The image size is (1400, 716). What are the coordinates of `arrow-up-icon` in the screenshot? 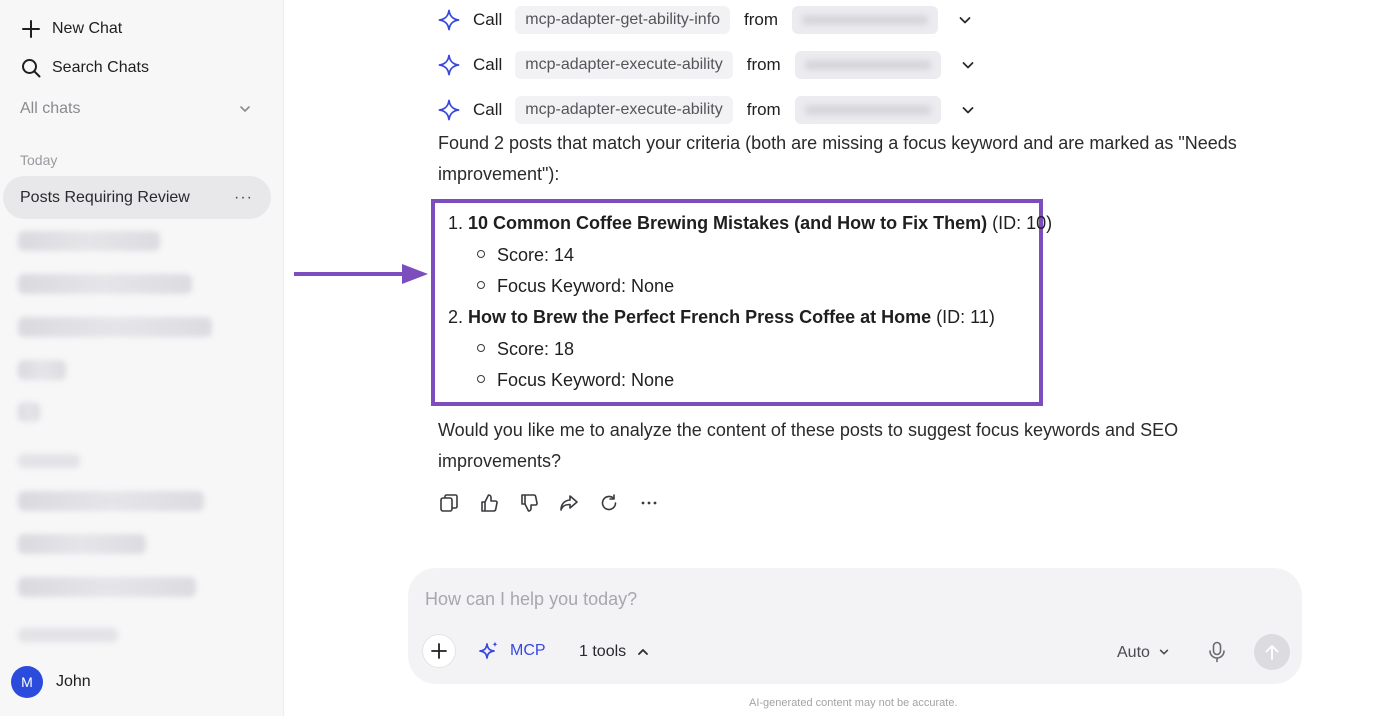 It's located at (1272, 652).